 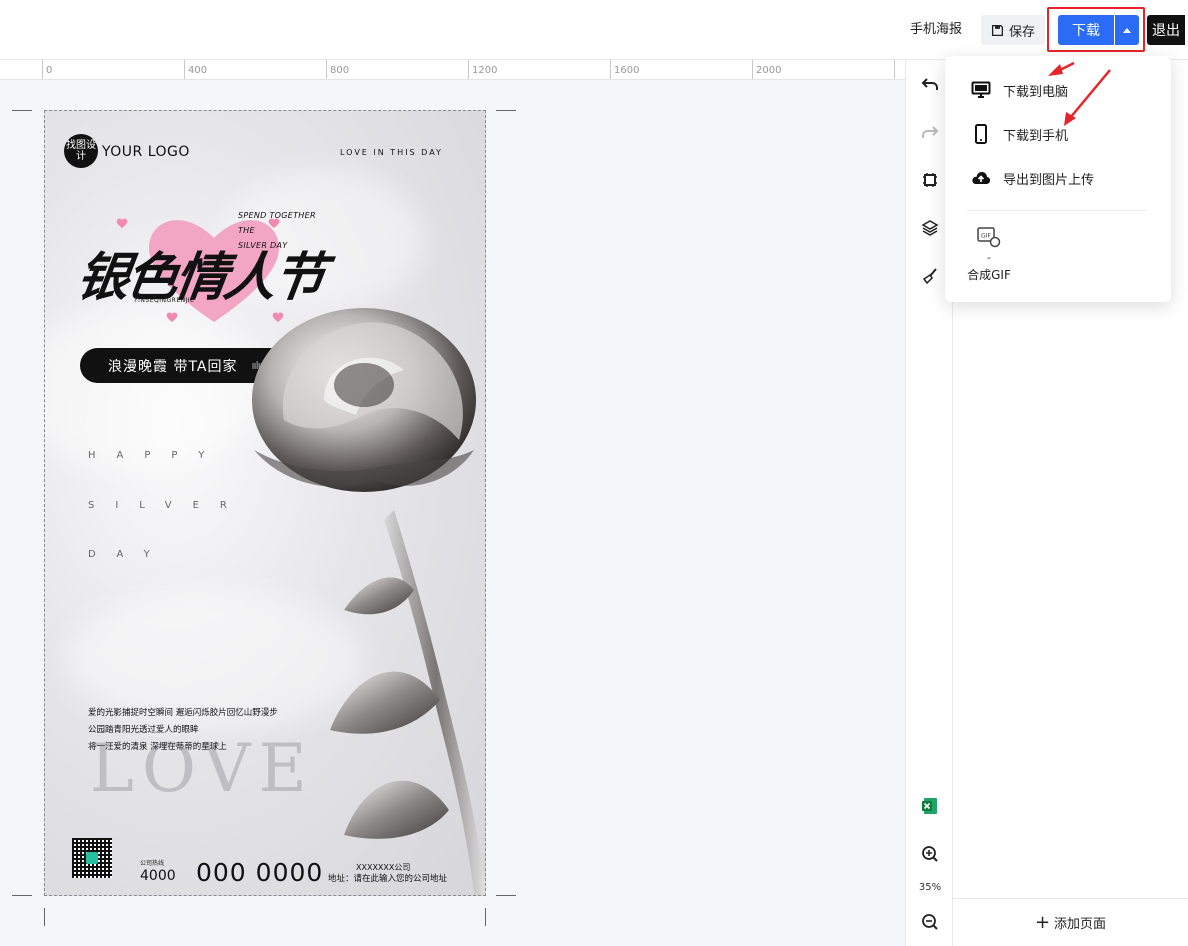 What do you see at coordinates (989, 257) in the screenshot?
I see `gif-dash: -` at bounding box center [989, 257].